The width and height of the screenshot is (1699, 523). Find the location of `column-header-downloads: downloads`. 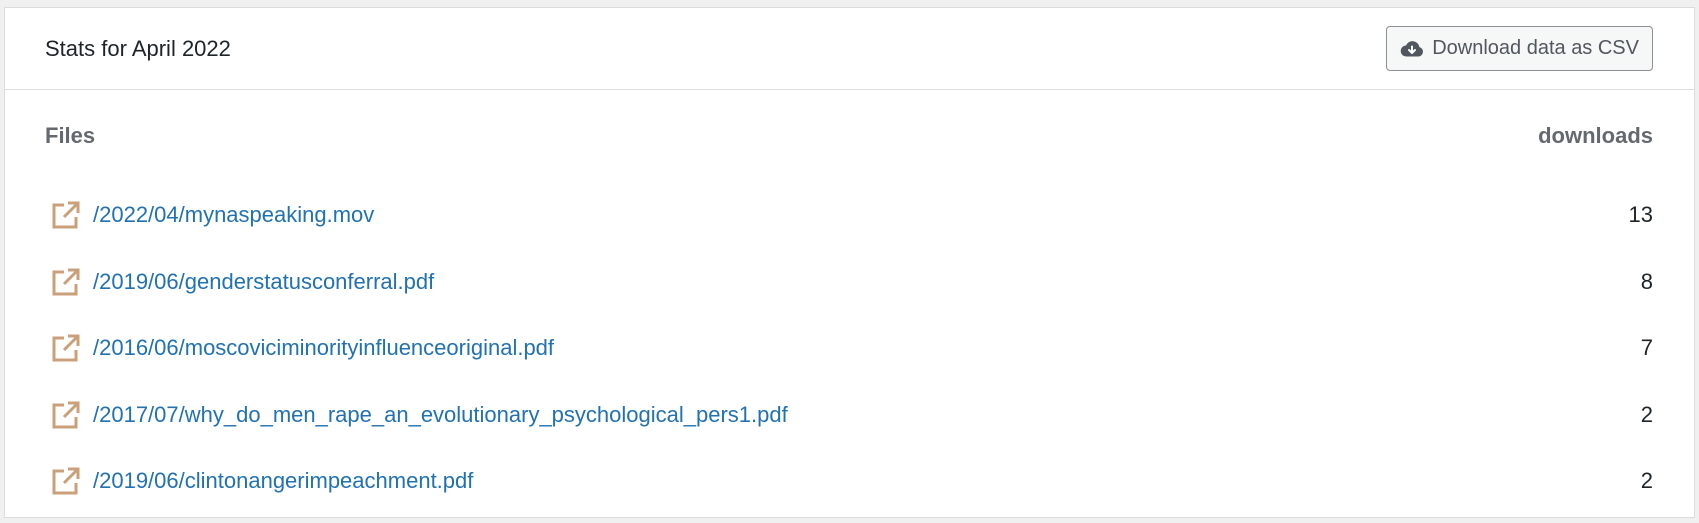

column-header-downloads: downloads is located at coordinates (1595, 135).